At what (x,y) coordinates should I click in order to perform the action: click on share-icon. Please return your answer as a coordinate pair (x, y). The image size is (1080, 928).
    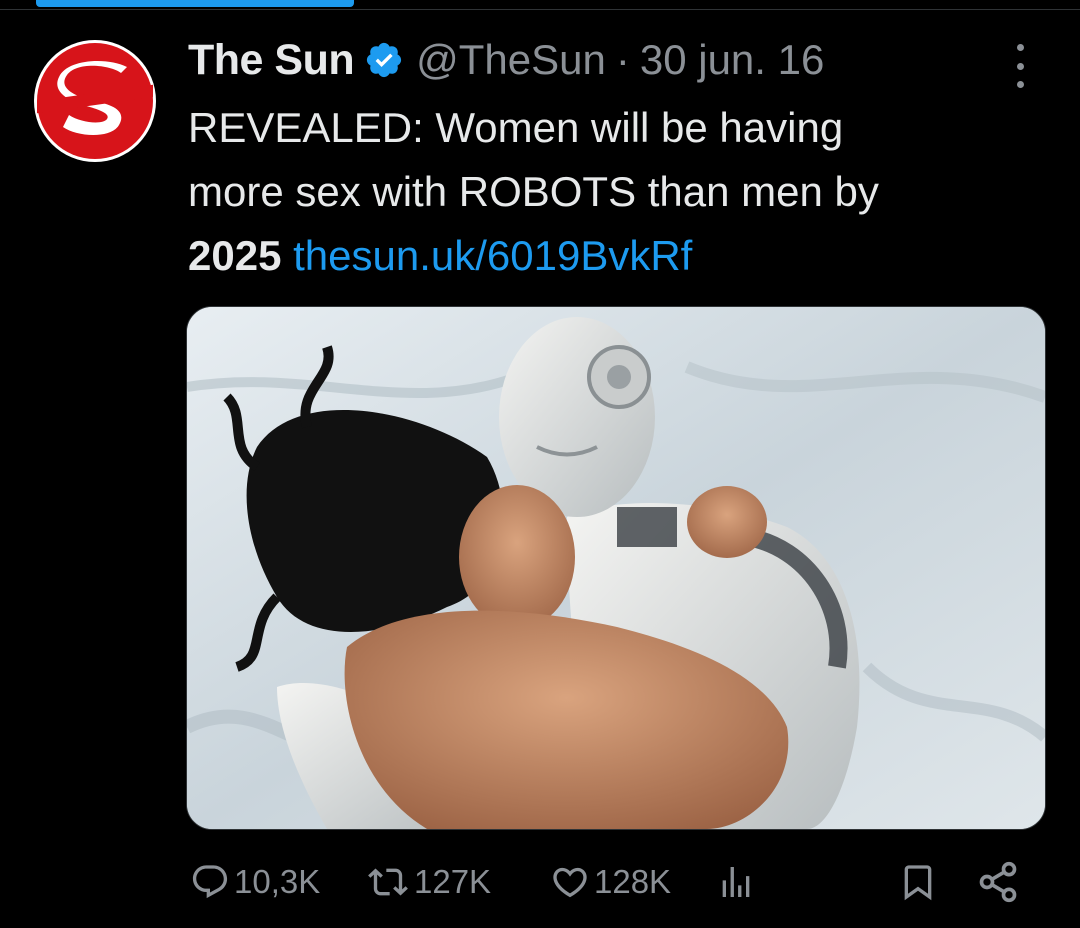
    Looking at the image, I should click on (998, 882).